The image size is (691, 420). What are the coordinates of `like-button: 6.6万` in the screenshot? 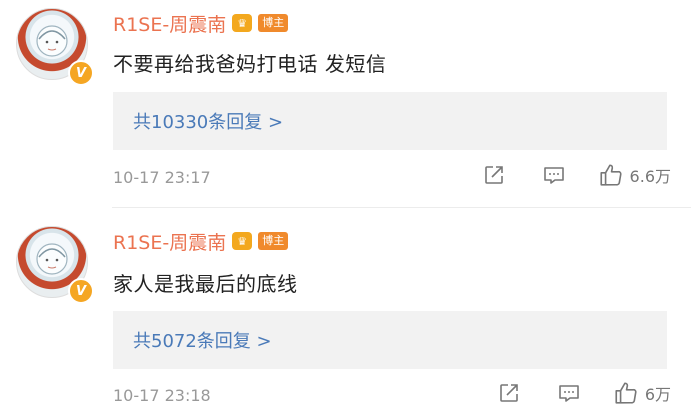 It's located at (634, 175).